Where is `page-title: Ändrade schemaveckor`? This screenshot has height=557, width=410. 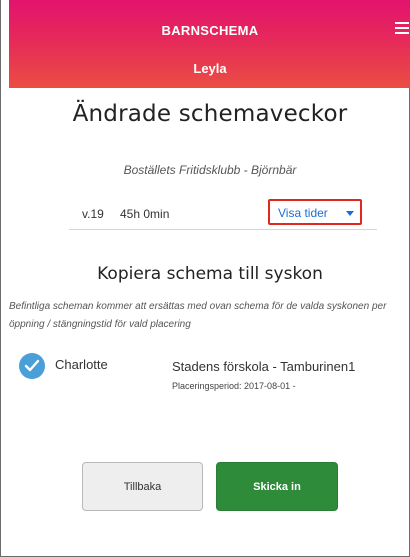 page-title: Ändrade schemaveckor is located at coordinates (210, 114).